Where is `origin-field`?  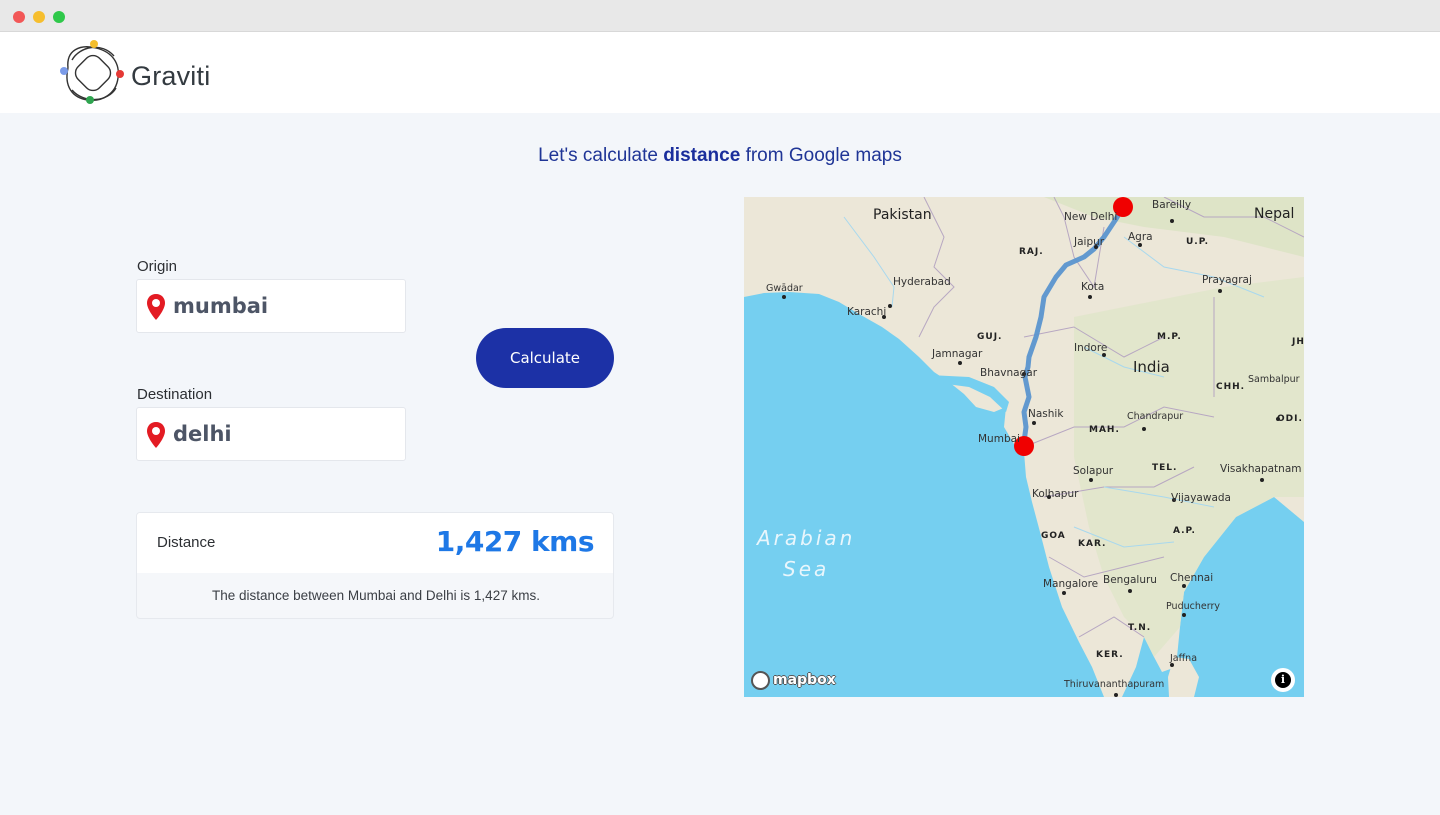
origin-field is located at coordinates (271, 306).